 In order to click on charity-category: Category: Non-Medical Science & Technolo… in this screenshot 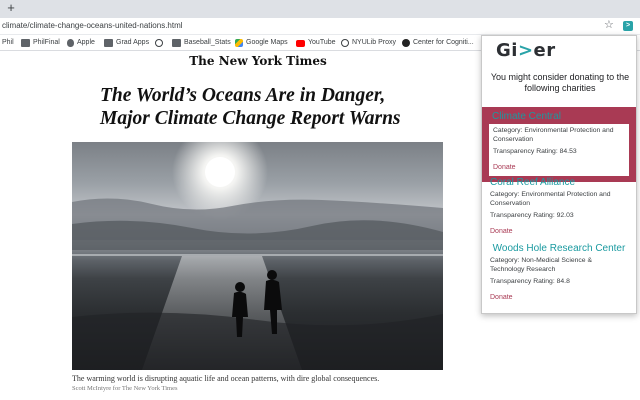, I will do `click(541, 265)`.